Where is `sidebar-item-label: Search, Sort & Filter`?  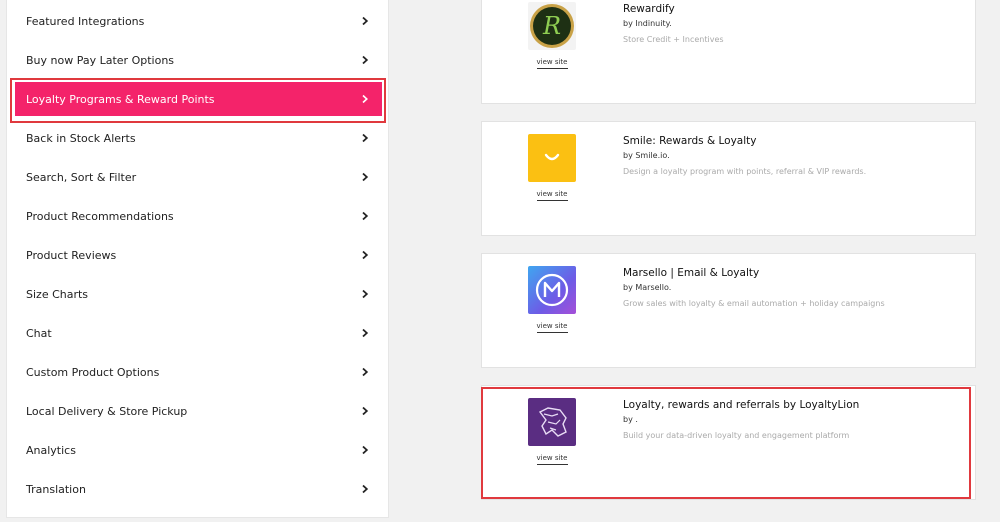 sidebar-item-label: Search, Sort & Filter is located at coordinates (81, 177).